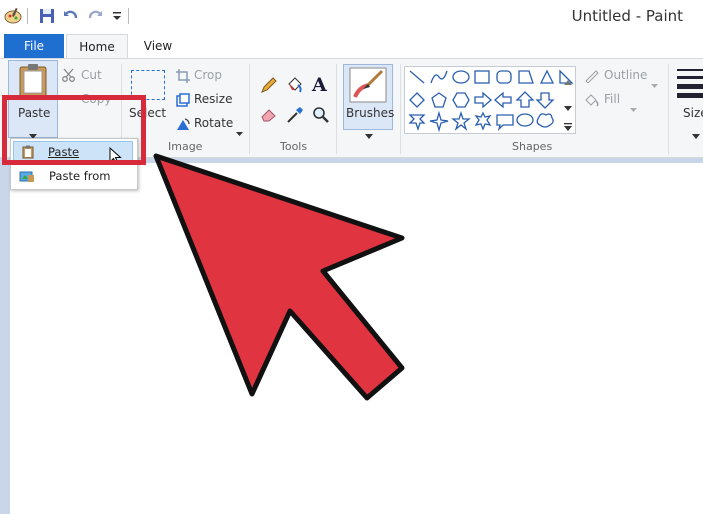 The image size is (703, 514). What do you see at coordinates (95, 16) in the screenshot?
I see `redo-icon` at bounding box center [95, 16].